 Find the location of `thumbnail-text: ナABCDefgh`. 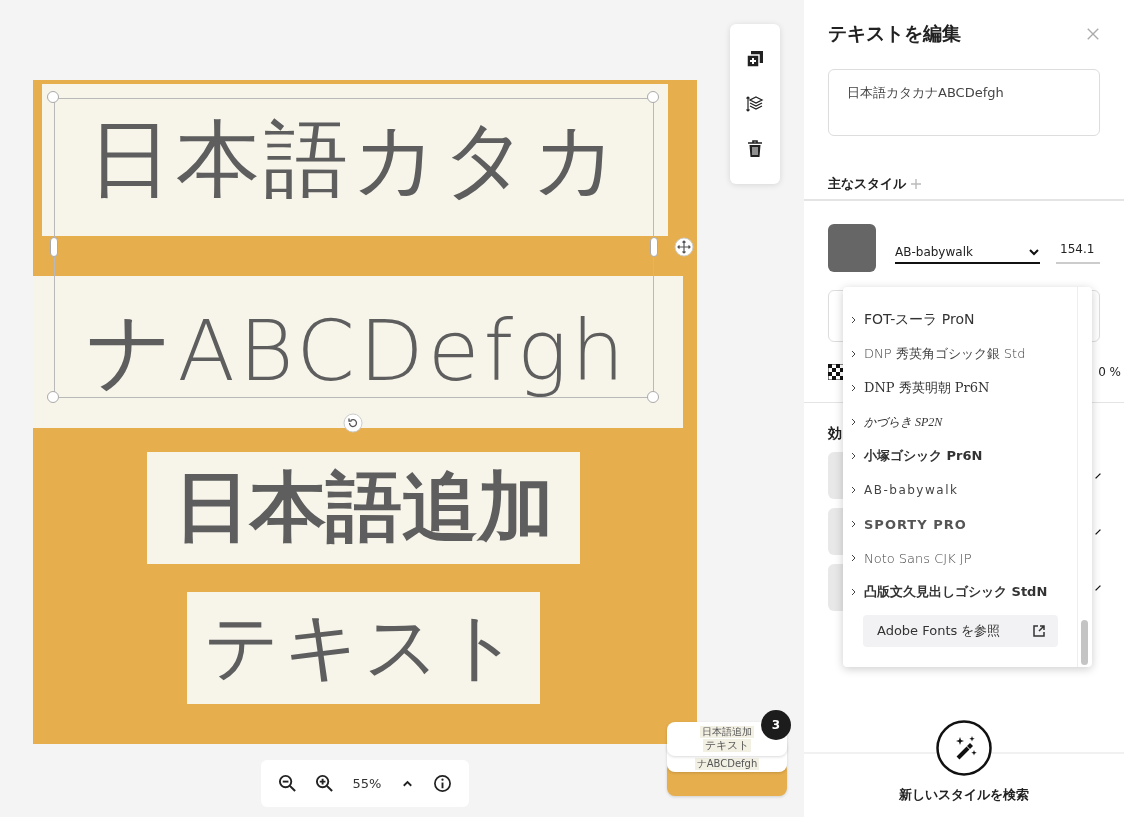

thumbnail-text: ナABCDefgh is located at coordinates (727, 764).